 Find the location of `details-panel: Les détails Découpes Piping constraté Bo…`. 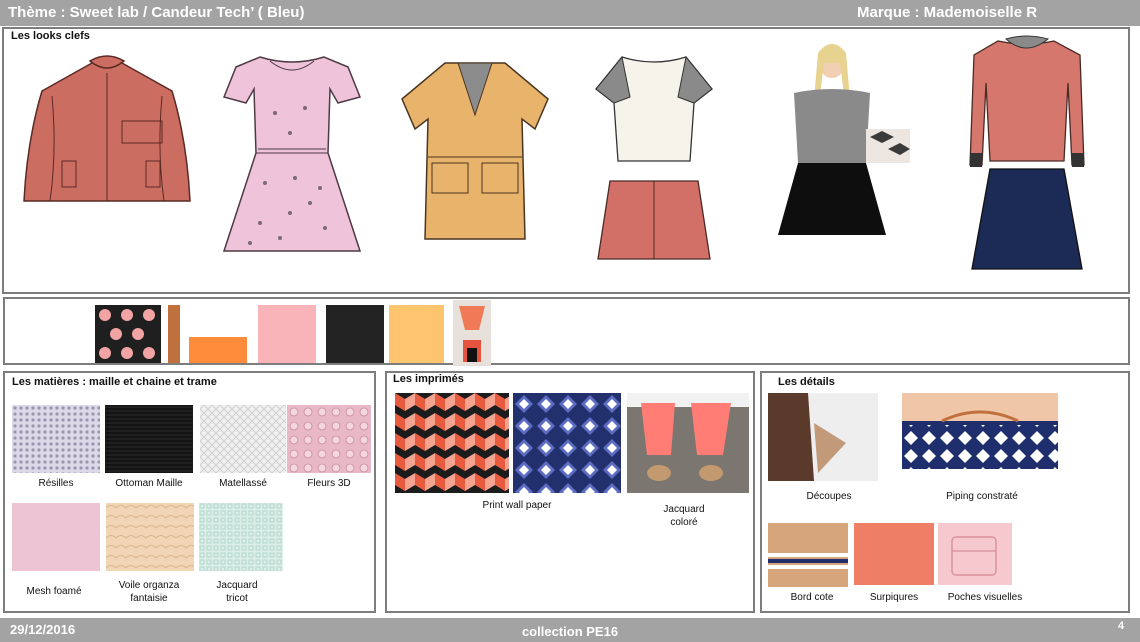

details-panel: Les détails Découpes Piping constraté Bo… is located at coordinates (945, 492).